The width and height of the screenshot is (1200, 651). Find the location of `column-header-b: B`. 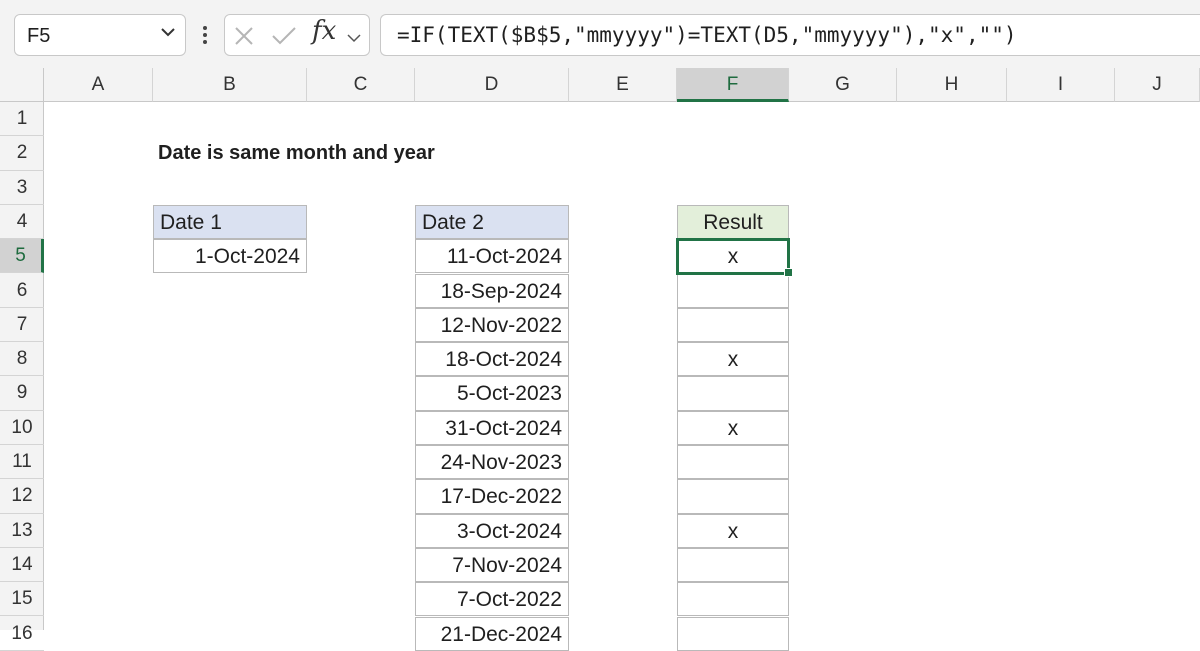

column-header-b: B is located at coordinates (230, 85).